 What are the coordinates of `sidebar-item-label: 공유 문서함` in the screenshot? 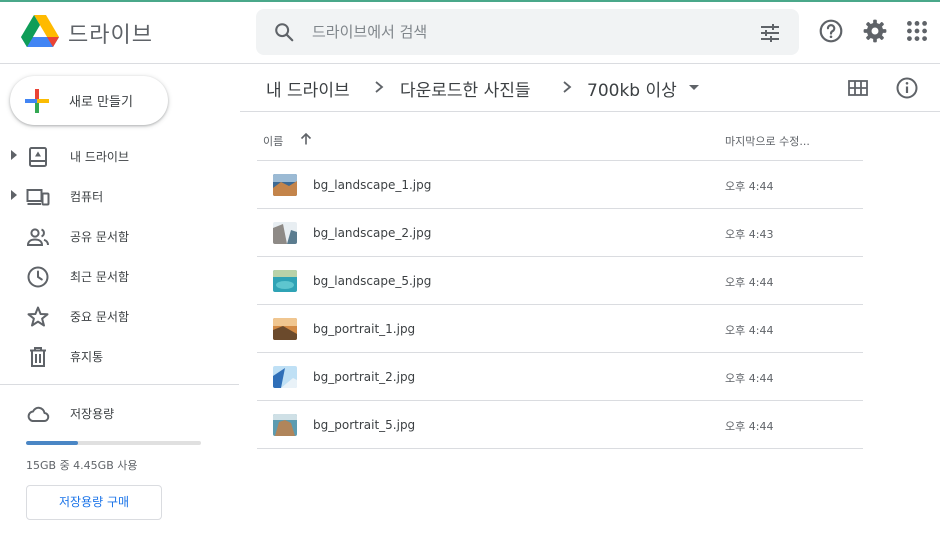 It's located at (100, 237).